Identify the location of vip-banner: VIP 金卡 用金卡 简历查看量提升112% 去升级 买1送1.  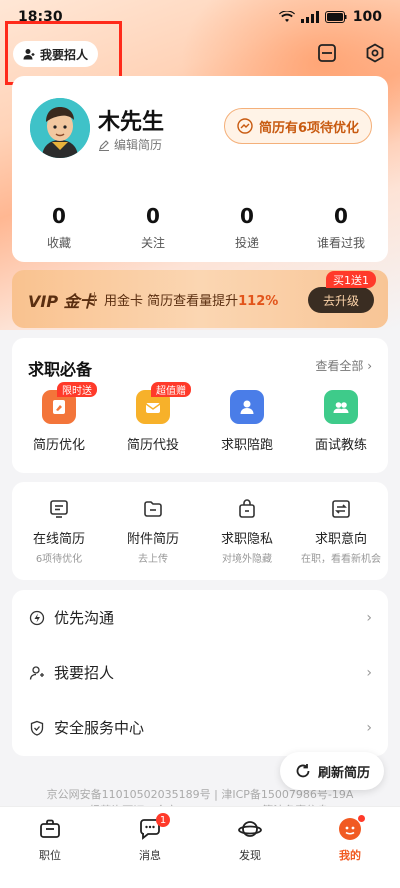
(200, 299).